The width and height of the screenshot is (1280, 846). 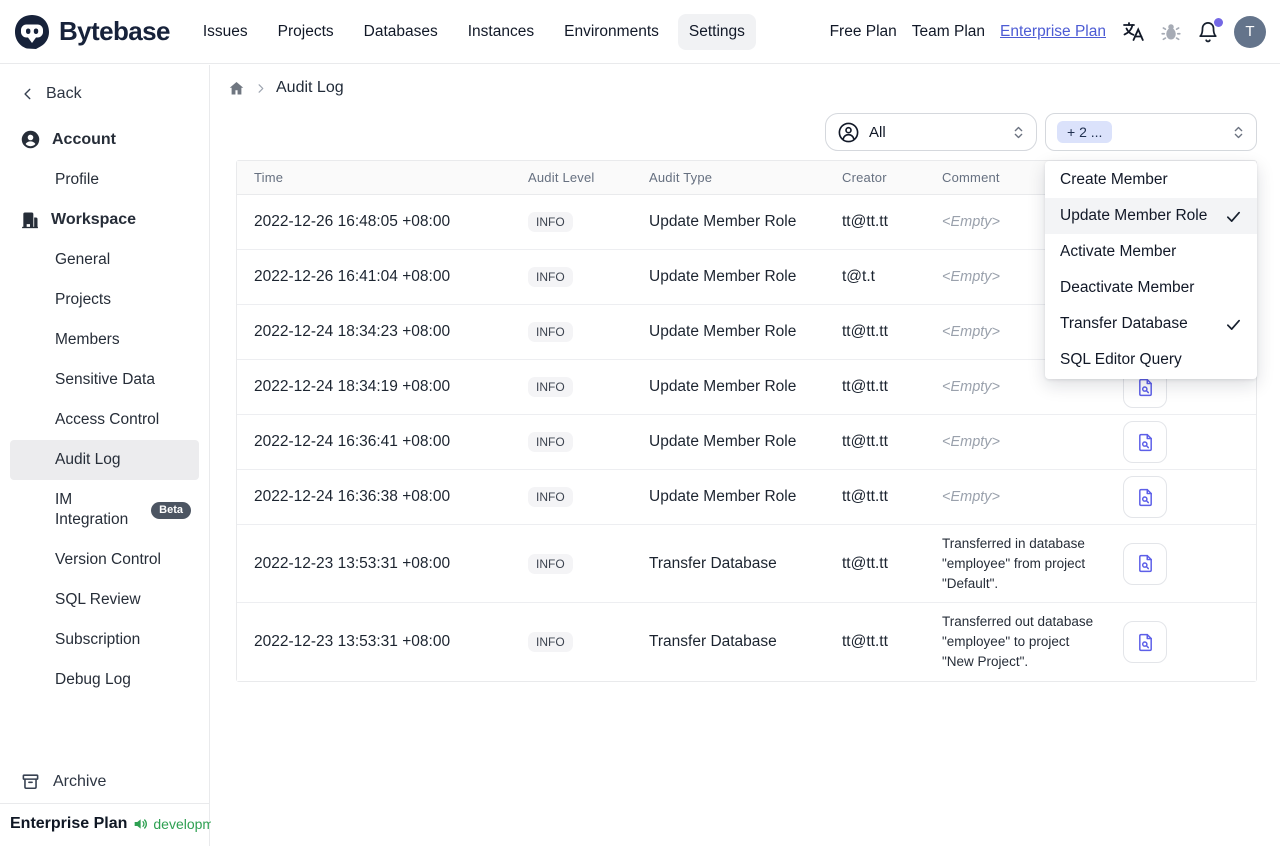 What do you see at coordinates (1210, 30) in the screenshot?
I see `notification-bell-icon` at bounding box center [1210, 30].